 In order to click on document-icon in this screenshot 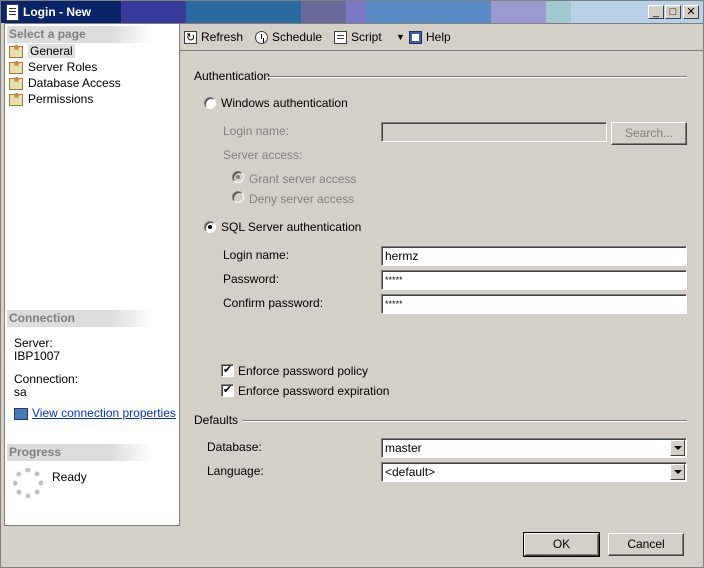, I will do `click(12, 12)`.